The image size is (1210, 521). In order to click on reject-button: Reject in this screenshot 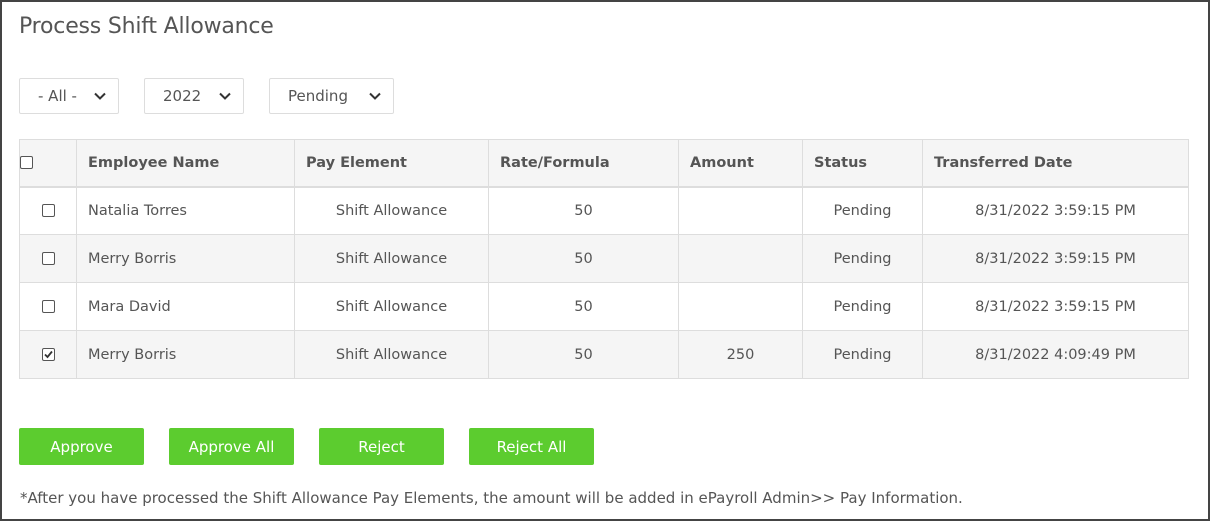, I will do `click(381, 446)`.